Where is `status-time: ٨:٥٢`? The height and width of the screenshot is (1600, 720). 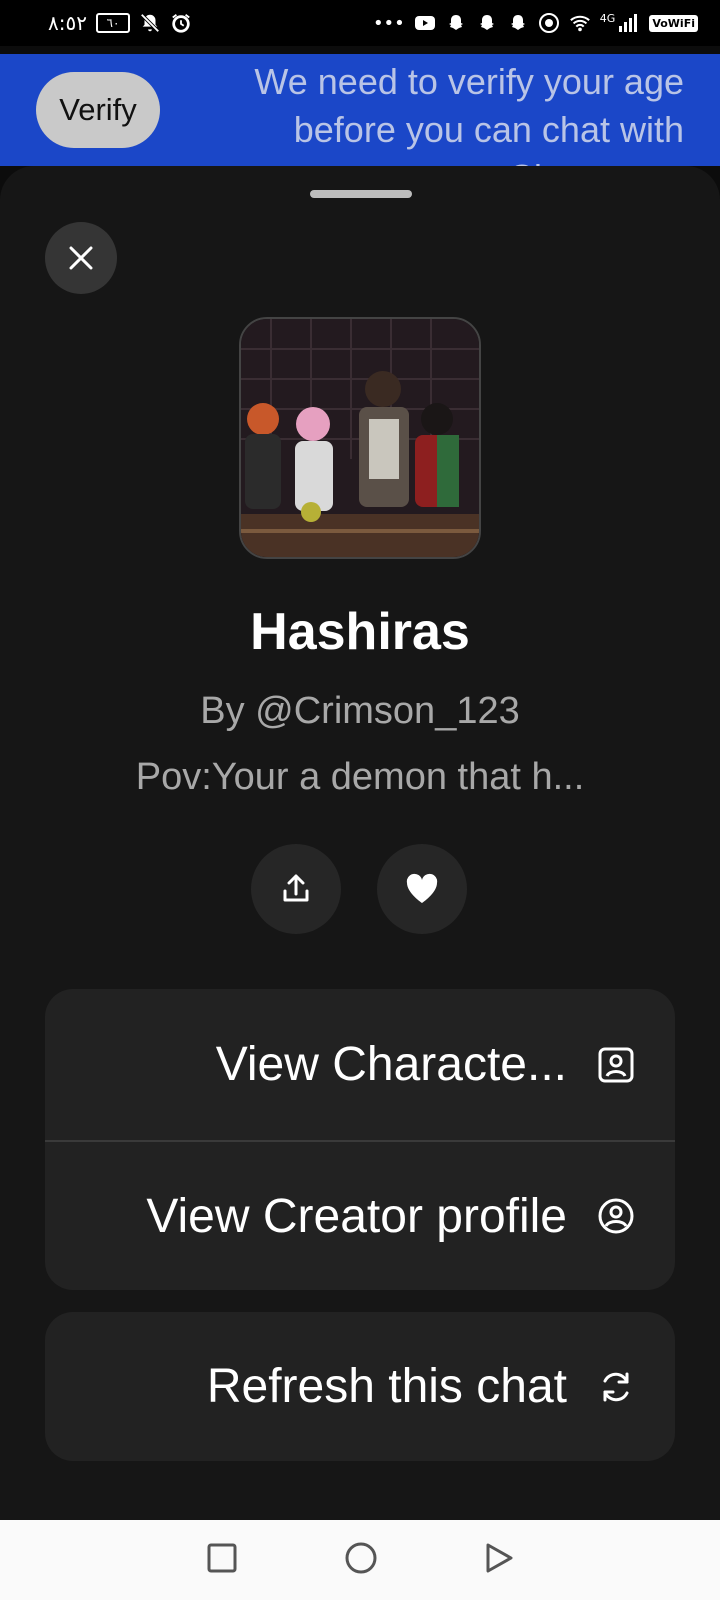
status-time: ٨:٥٢ is located at coordinates (67, 23).